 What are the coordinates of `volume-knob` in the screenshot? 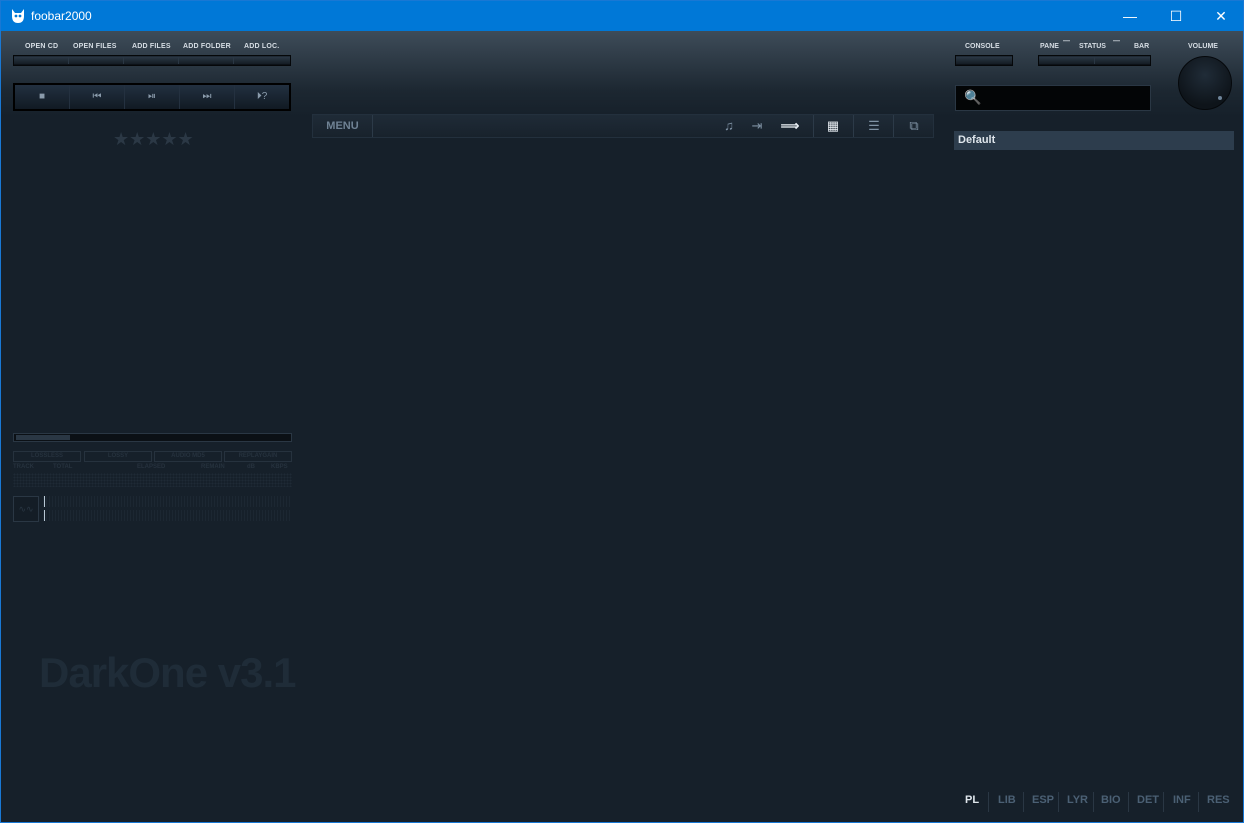 It's located at (1205, 83).